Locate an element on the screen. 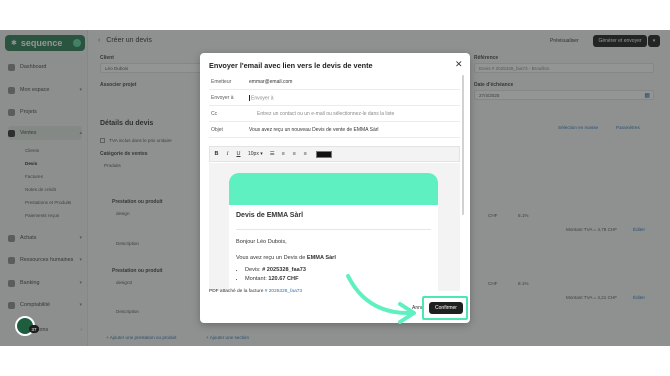 This screenshot has height=376, width=670. from-field: Emetteur emmar@email.com is located at coordinates (334, 82).